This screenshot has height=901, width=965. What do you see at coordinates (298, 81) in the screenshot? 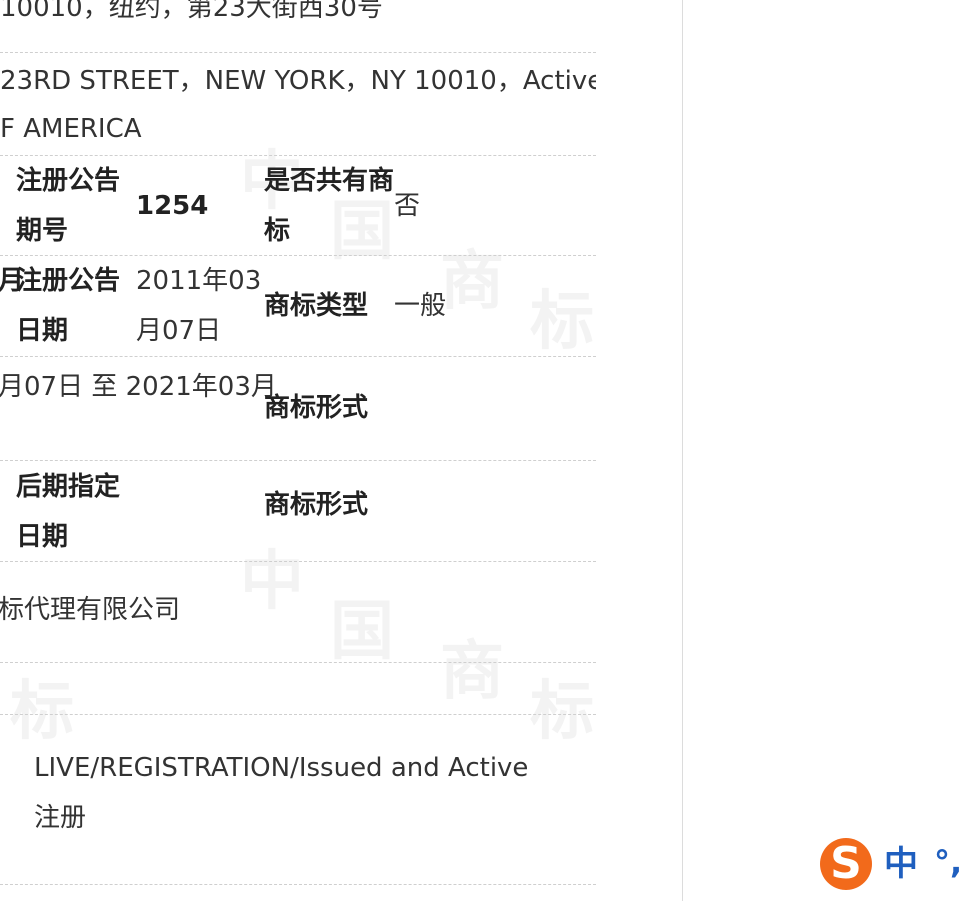
I see `address-en-line1: 23RD STREET，NEW YORK，NY 10010，Active` at bounding box center [298, 81].